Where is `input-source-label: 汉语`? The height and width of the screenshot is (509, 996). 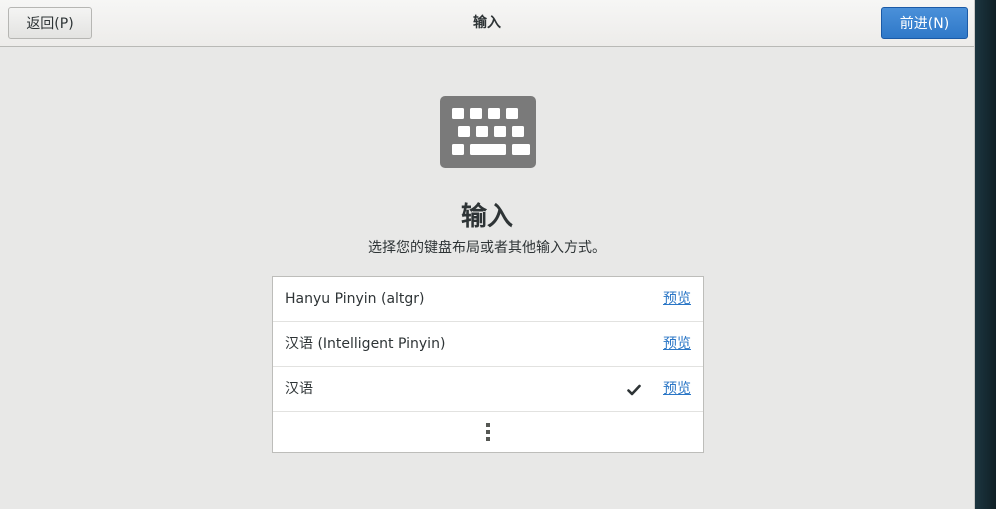 input-source-label: 汉语 is located at coordinates (299, 389).